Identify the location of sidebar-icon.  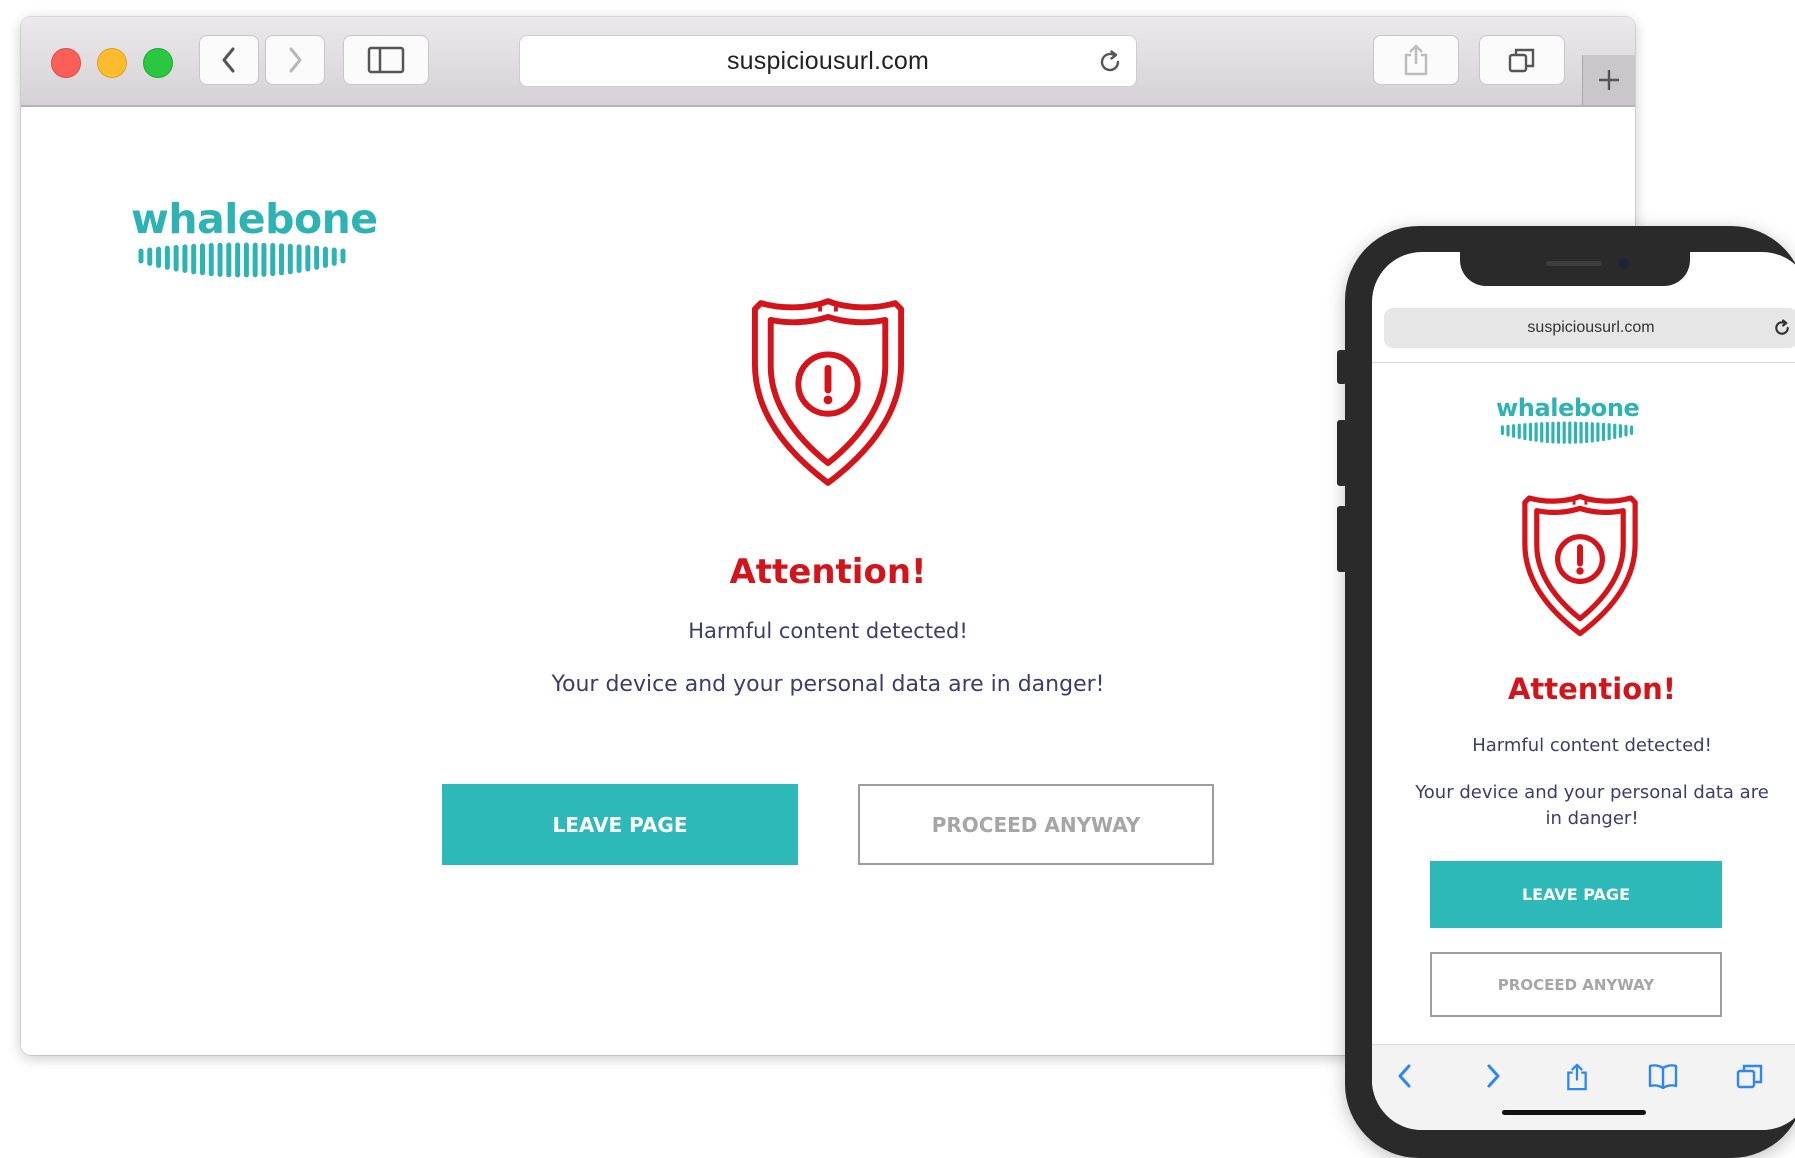
(386, 60).